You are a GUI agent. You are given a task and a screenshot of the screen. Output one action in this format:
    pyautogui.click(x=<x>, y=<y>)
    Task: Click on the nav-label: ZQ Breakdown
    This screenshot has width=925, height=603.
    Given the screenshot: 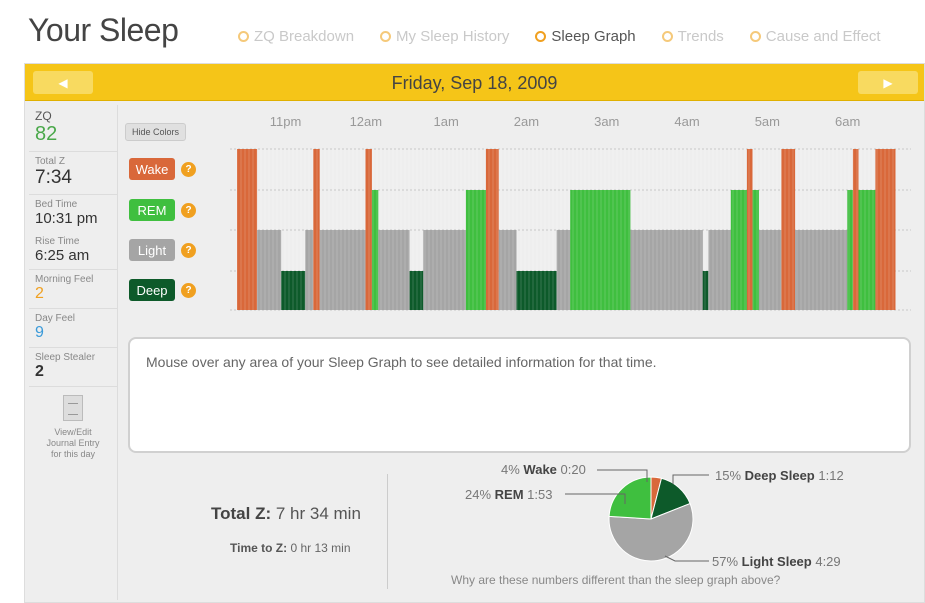 What is the action you would take?
    pyautogui.click(x=304, y=36)
    